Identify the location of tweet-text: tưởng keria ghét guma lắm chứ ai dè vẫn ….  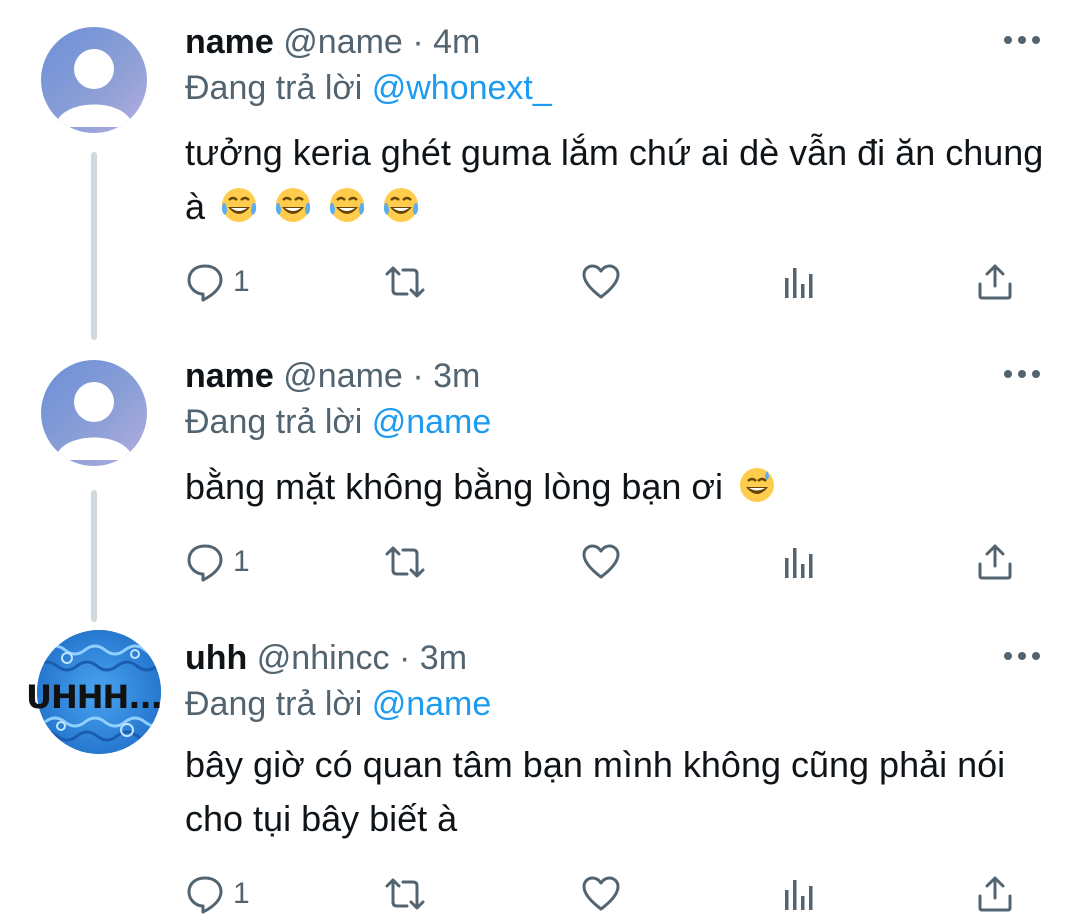
(620, 180).